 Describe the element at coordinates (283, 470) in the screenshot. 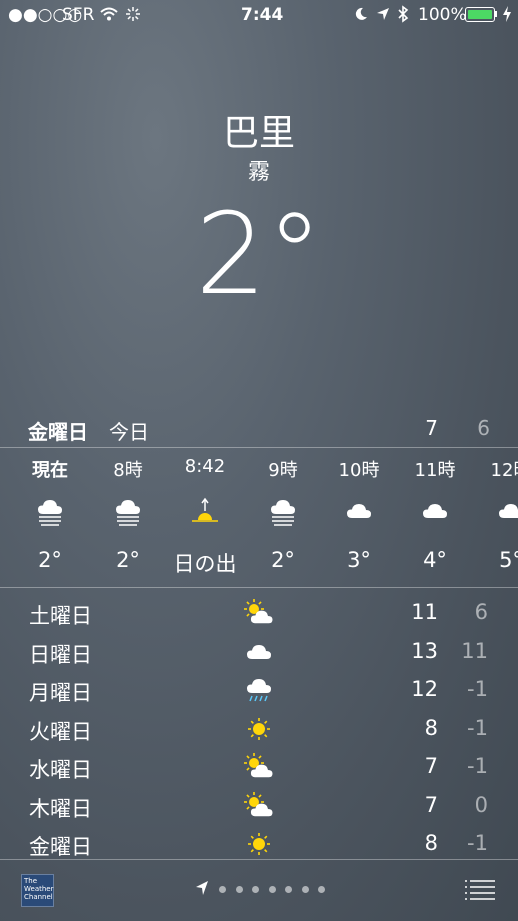

I see `hour-label: 9時` at that location.